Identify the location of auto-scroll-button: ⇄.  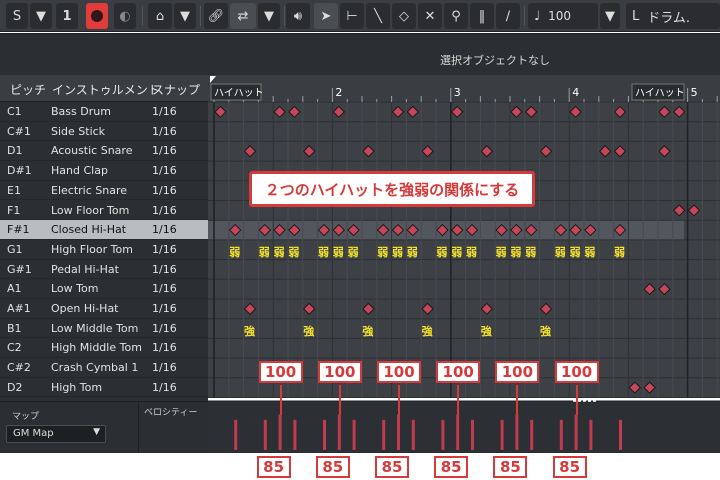
(243, 16).